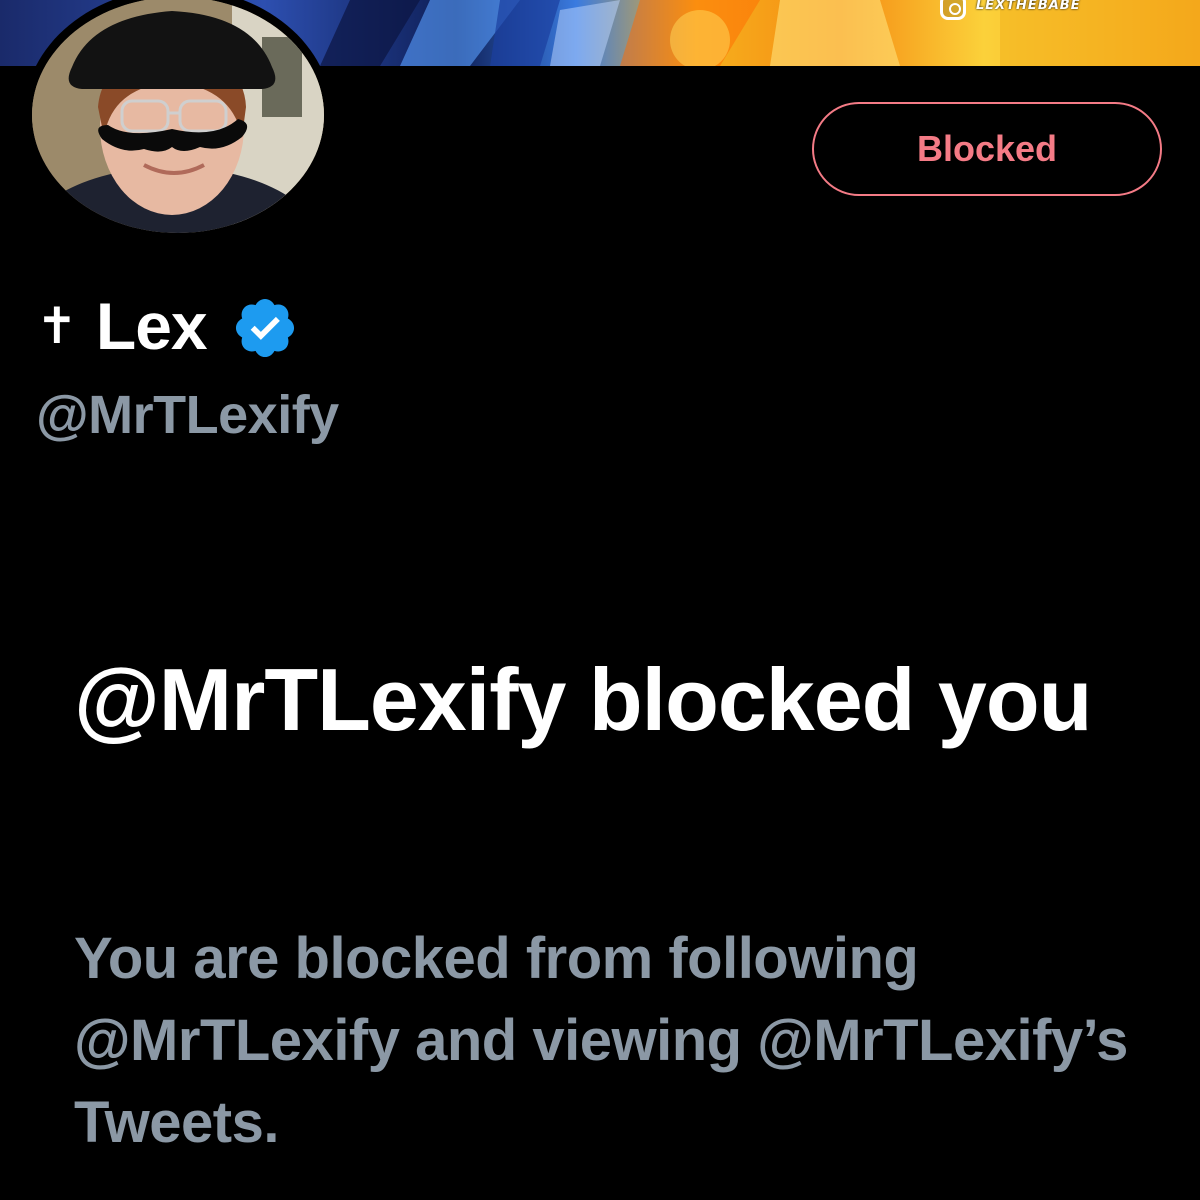 The image size is (1200, 1200). Describe the element at coordinates (953, 10) in the screenshot. I see `instagram-icon` at that location.